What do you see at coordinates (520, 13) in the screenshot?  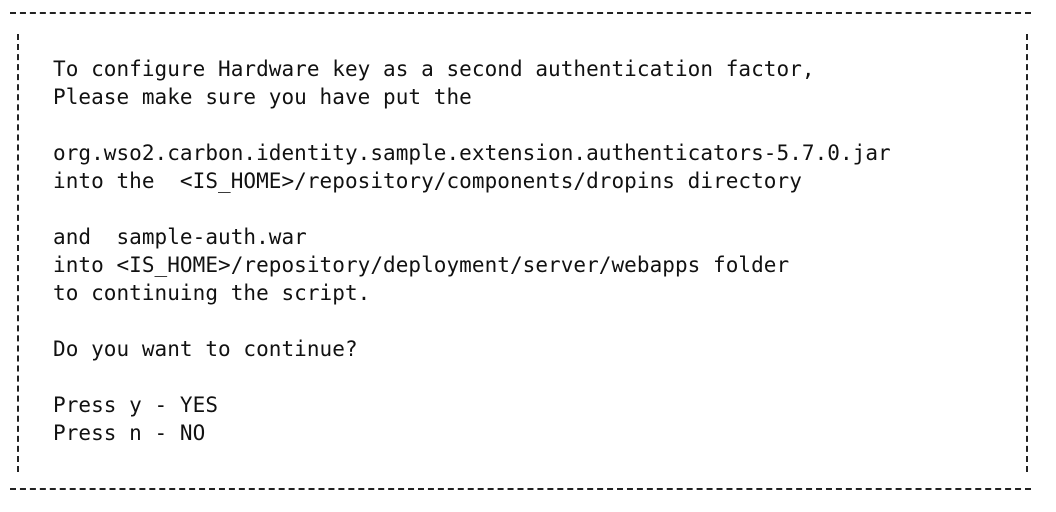 I see `top-border` at bounding box center [520, 13].